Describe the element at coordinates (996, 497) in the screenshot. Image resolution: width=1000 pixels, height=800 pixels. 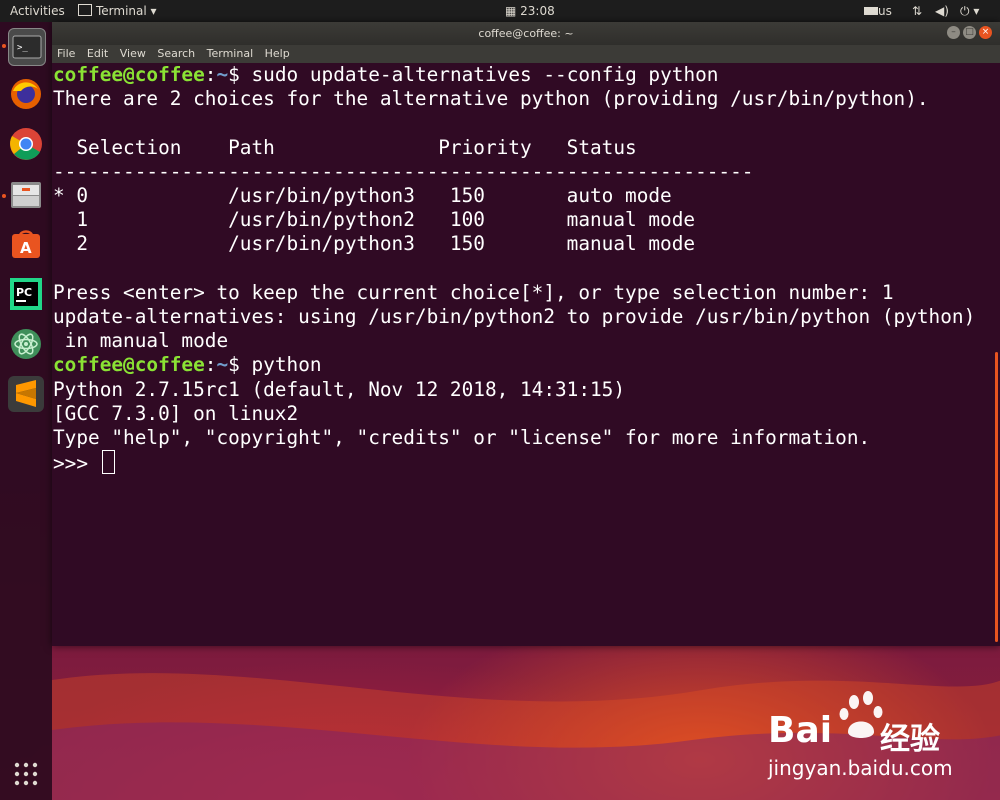
I see `scrollbar` at that location.